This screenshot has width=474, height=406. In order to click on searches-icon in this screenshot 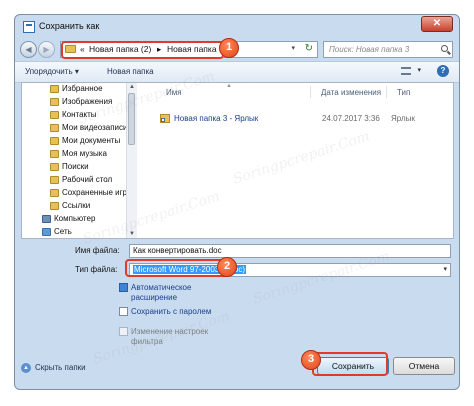, I will do `click(54, 166)`.